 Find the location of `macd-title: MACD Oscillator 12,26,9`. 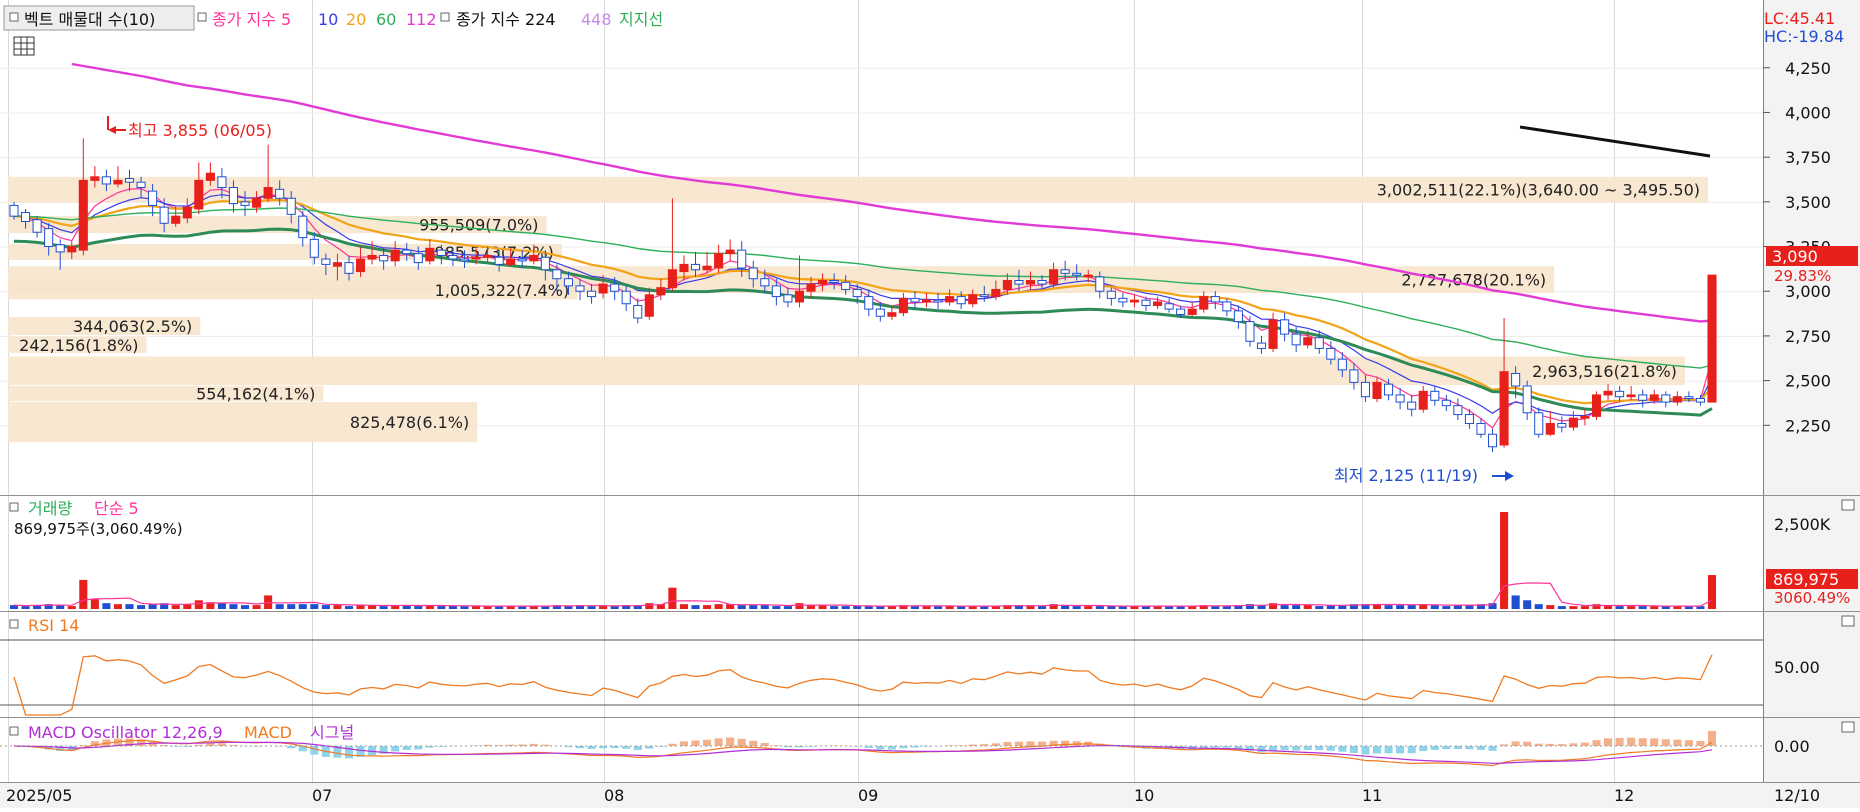

macd-title: MACD Oscillator 12,26,9 is located at coordinates (125, 732).